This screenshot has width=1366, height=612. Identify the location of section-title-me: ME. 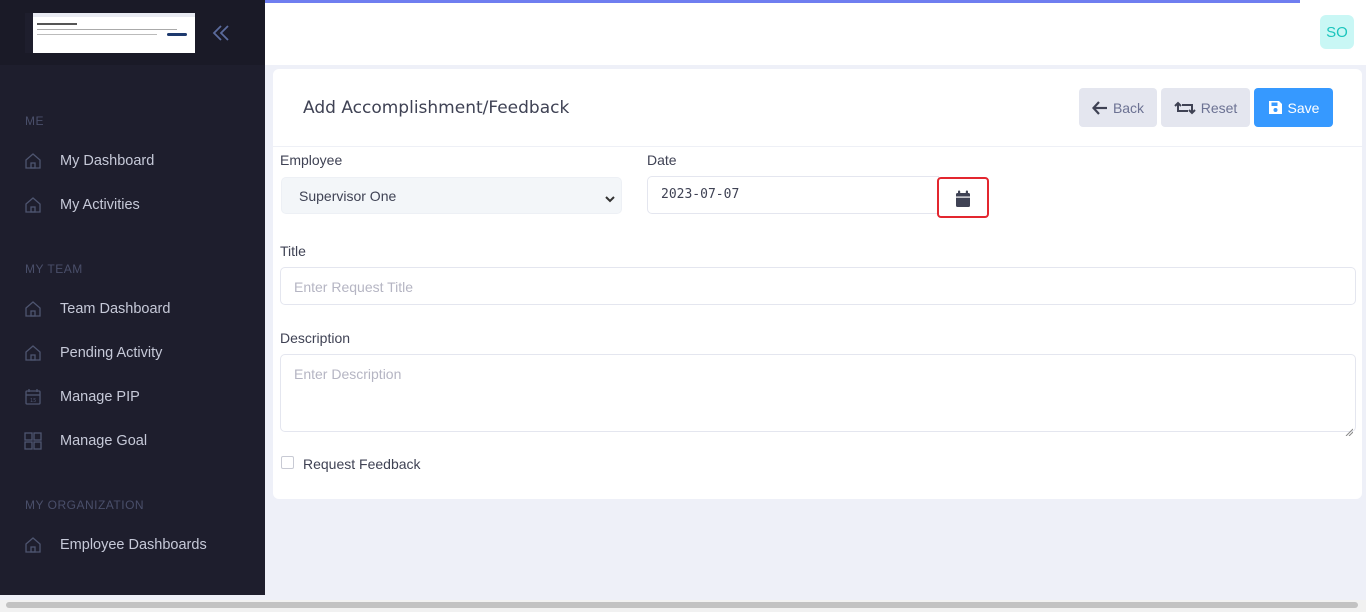
(34, 121).